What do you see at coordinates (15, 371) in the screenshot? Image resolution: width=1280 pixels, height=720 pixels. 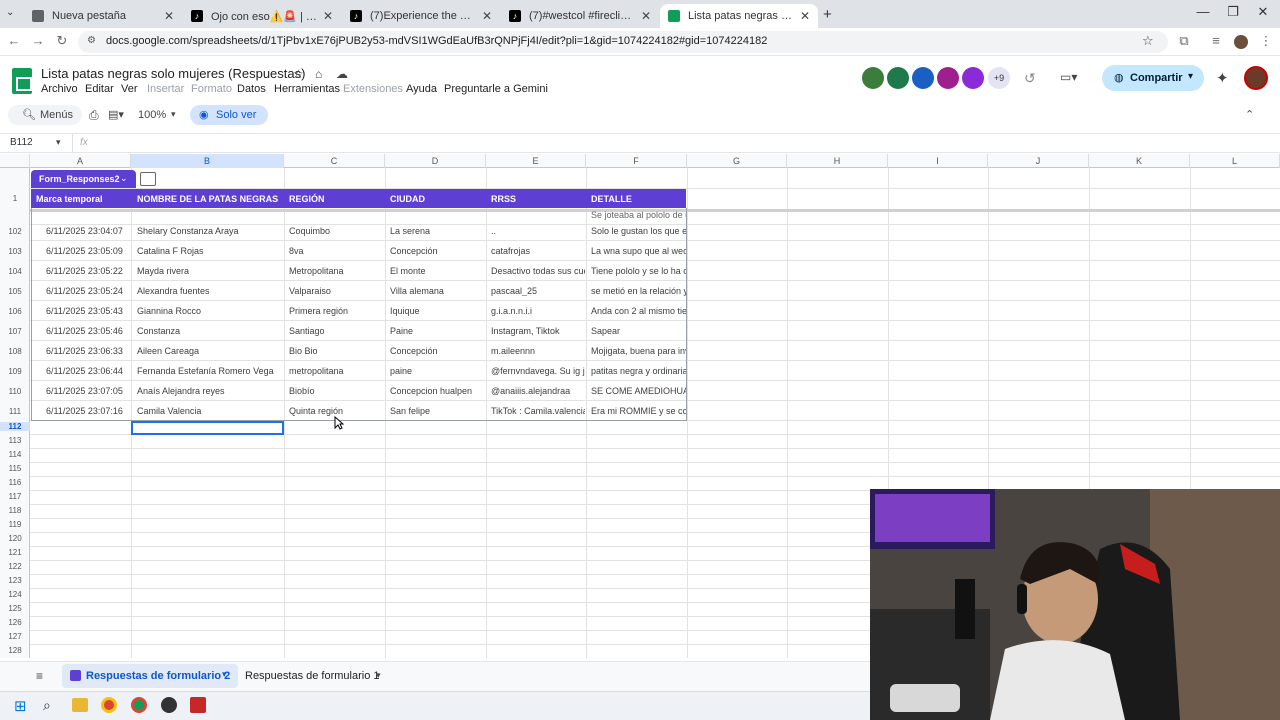 I see `row-header: 109` at bounding box center [15, 371].